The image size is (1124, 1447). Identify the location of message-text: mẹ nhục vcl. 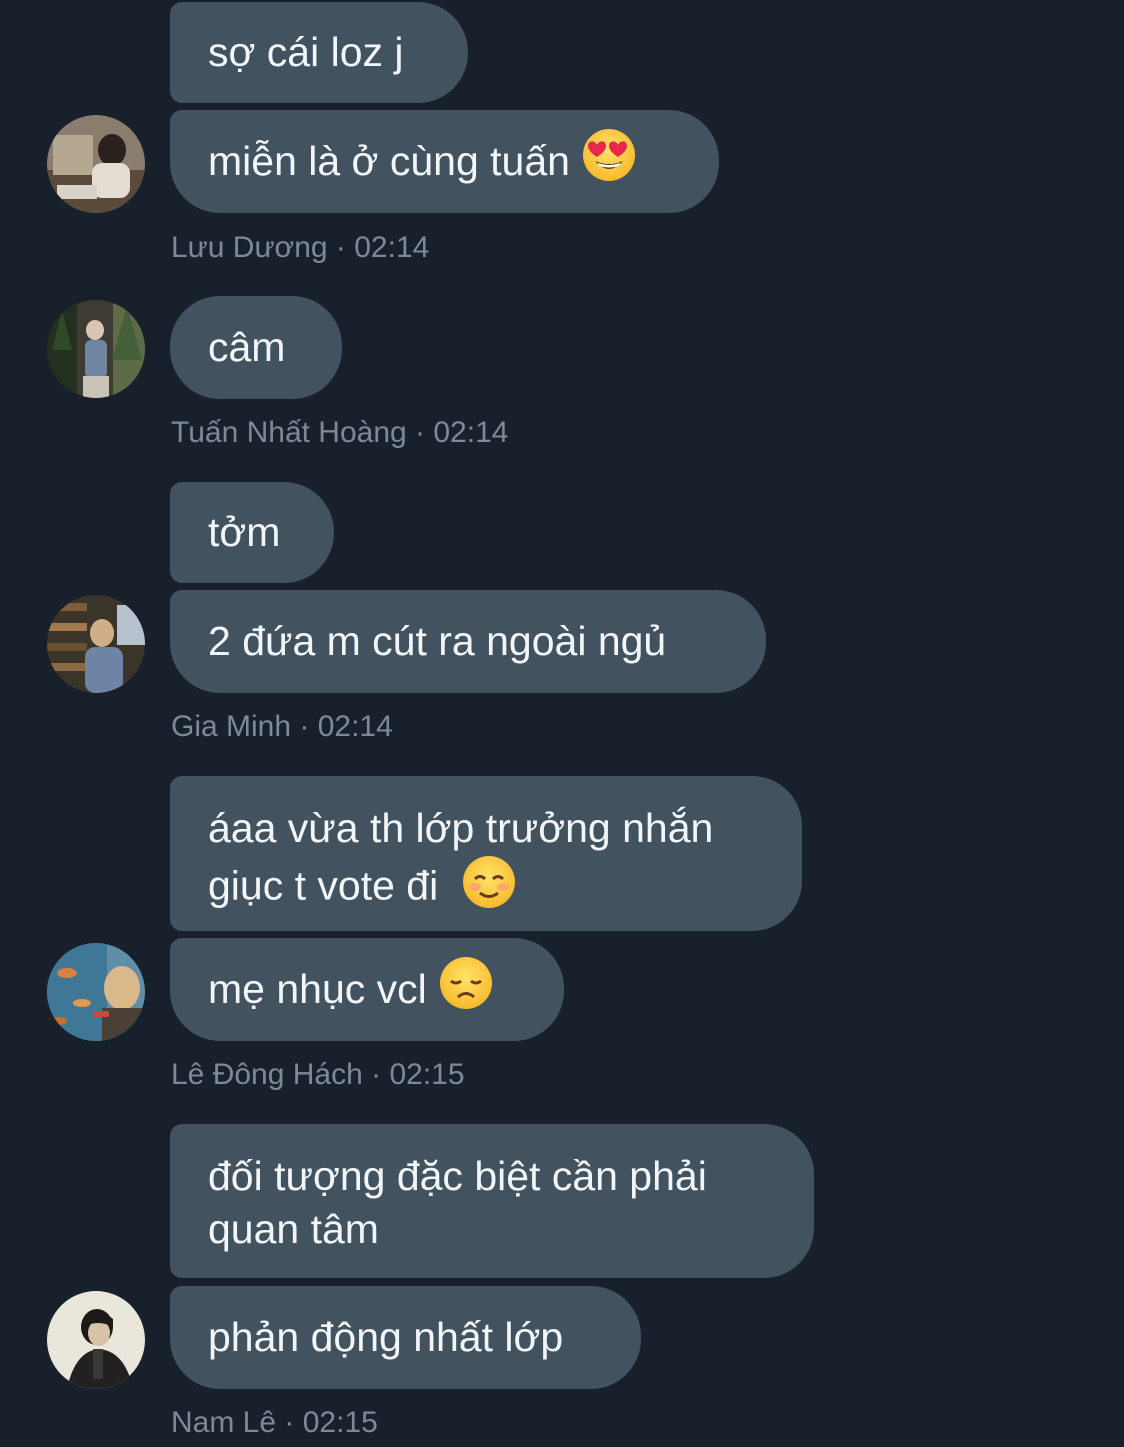
(317, 989).